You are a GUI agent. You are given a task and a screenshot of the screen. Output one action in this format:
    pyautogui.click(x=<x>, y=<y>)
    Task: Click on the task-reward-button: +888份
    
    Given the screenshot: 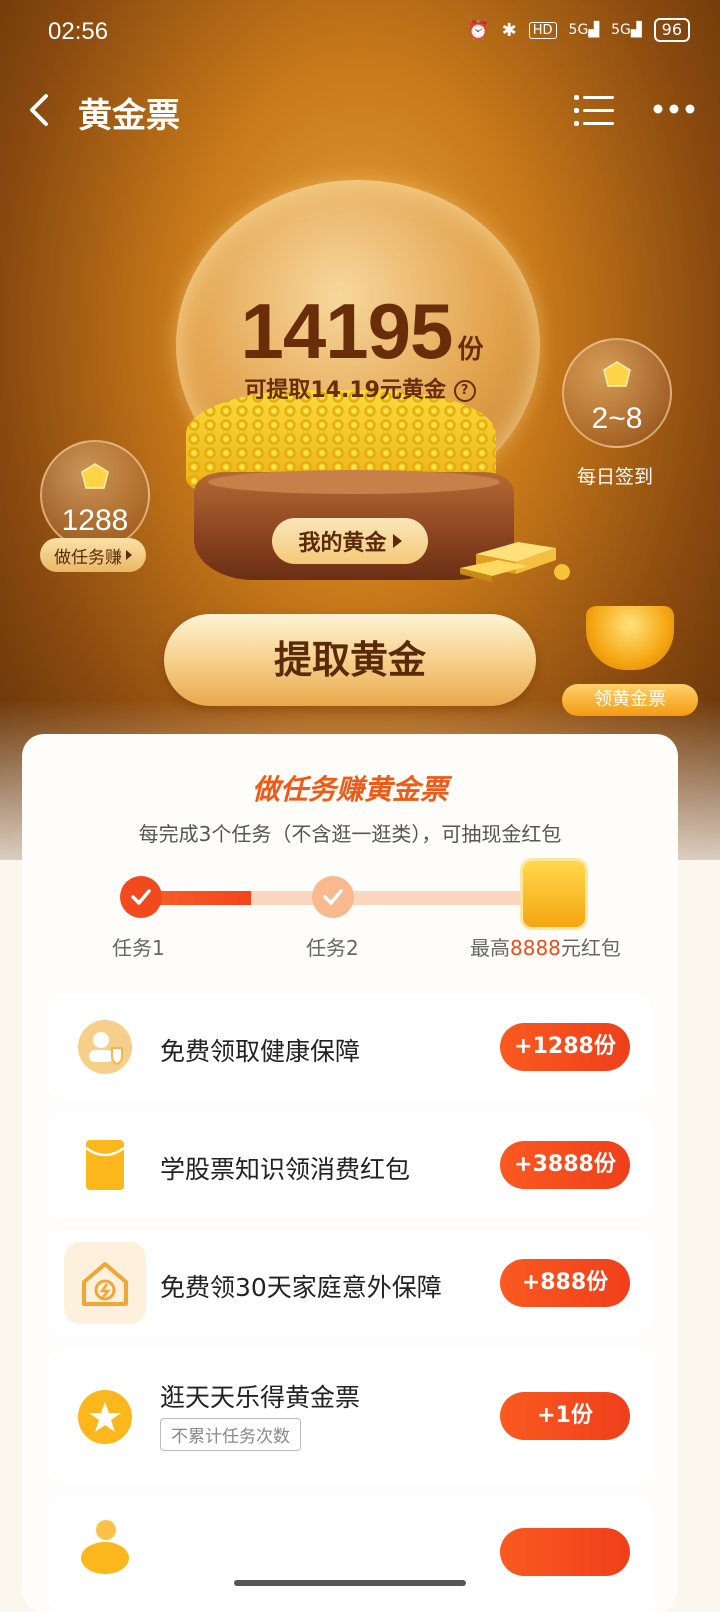 What is the action you would take?
    pyautogui.click(x=565, y=1283)
    